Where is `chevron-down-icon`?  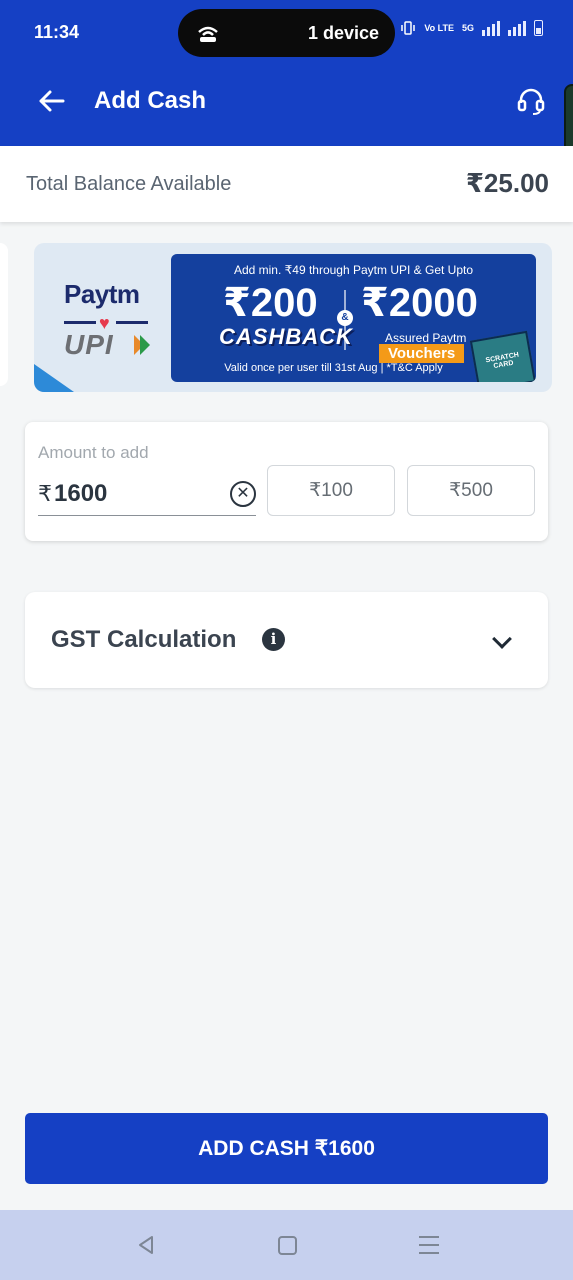 chevron-down-icon is located at coordinates (502, 639).